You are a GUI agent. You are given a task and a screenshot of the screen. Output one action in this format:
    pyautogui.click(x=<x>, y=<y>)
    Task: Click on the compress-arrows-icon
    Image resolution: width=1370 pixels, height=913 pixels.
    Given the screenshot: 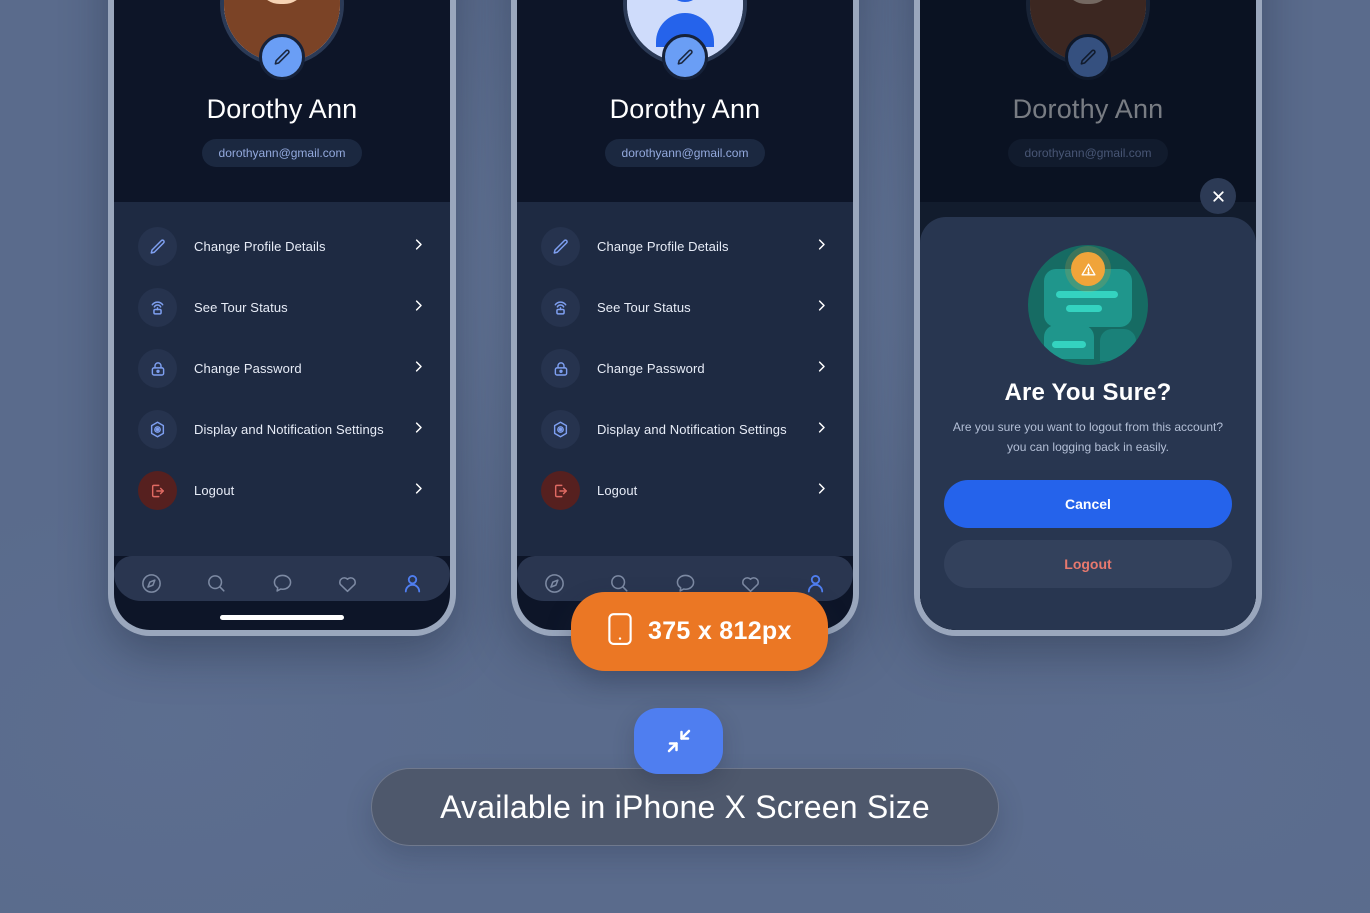 What is the action you would take?
    pyautogui.click(x=678, y=741)
    